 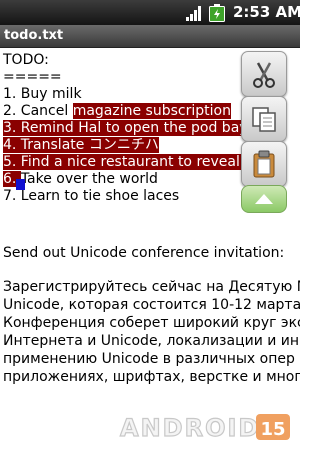 I want to click on android-watermark-logo: ANDROID 15, so click(x=204, y=428).